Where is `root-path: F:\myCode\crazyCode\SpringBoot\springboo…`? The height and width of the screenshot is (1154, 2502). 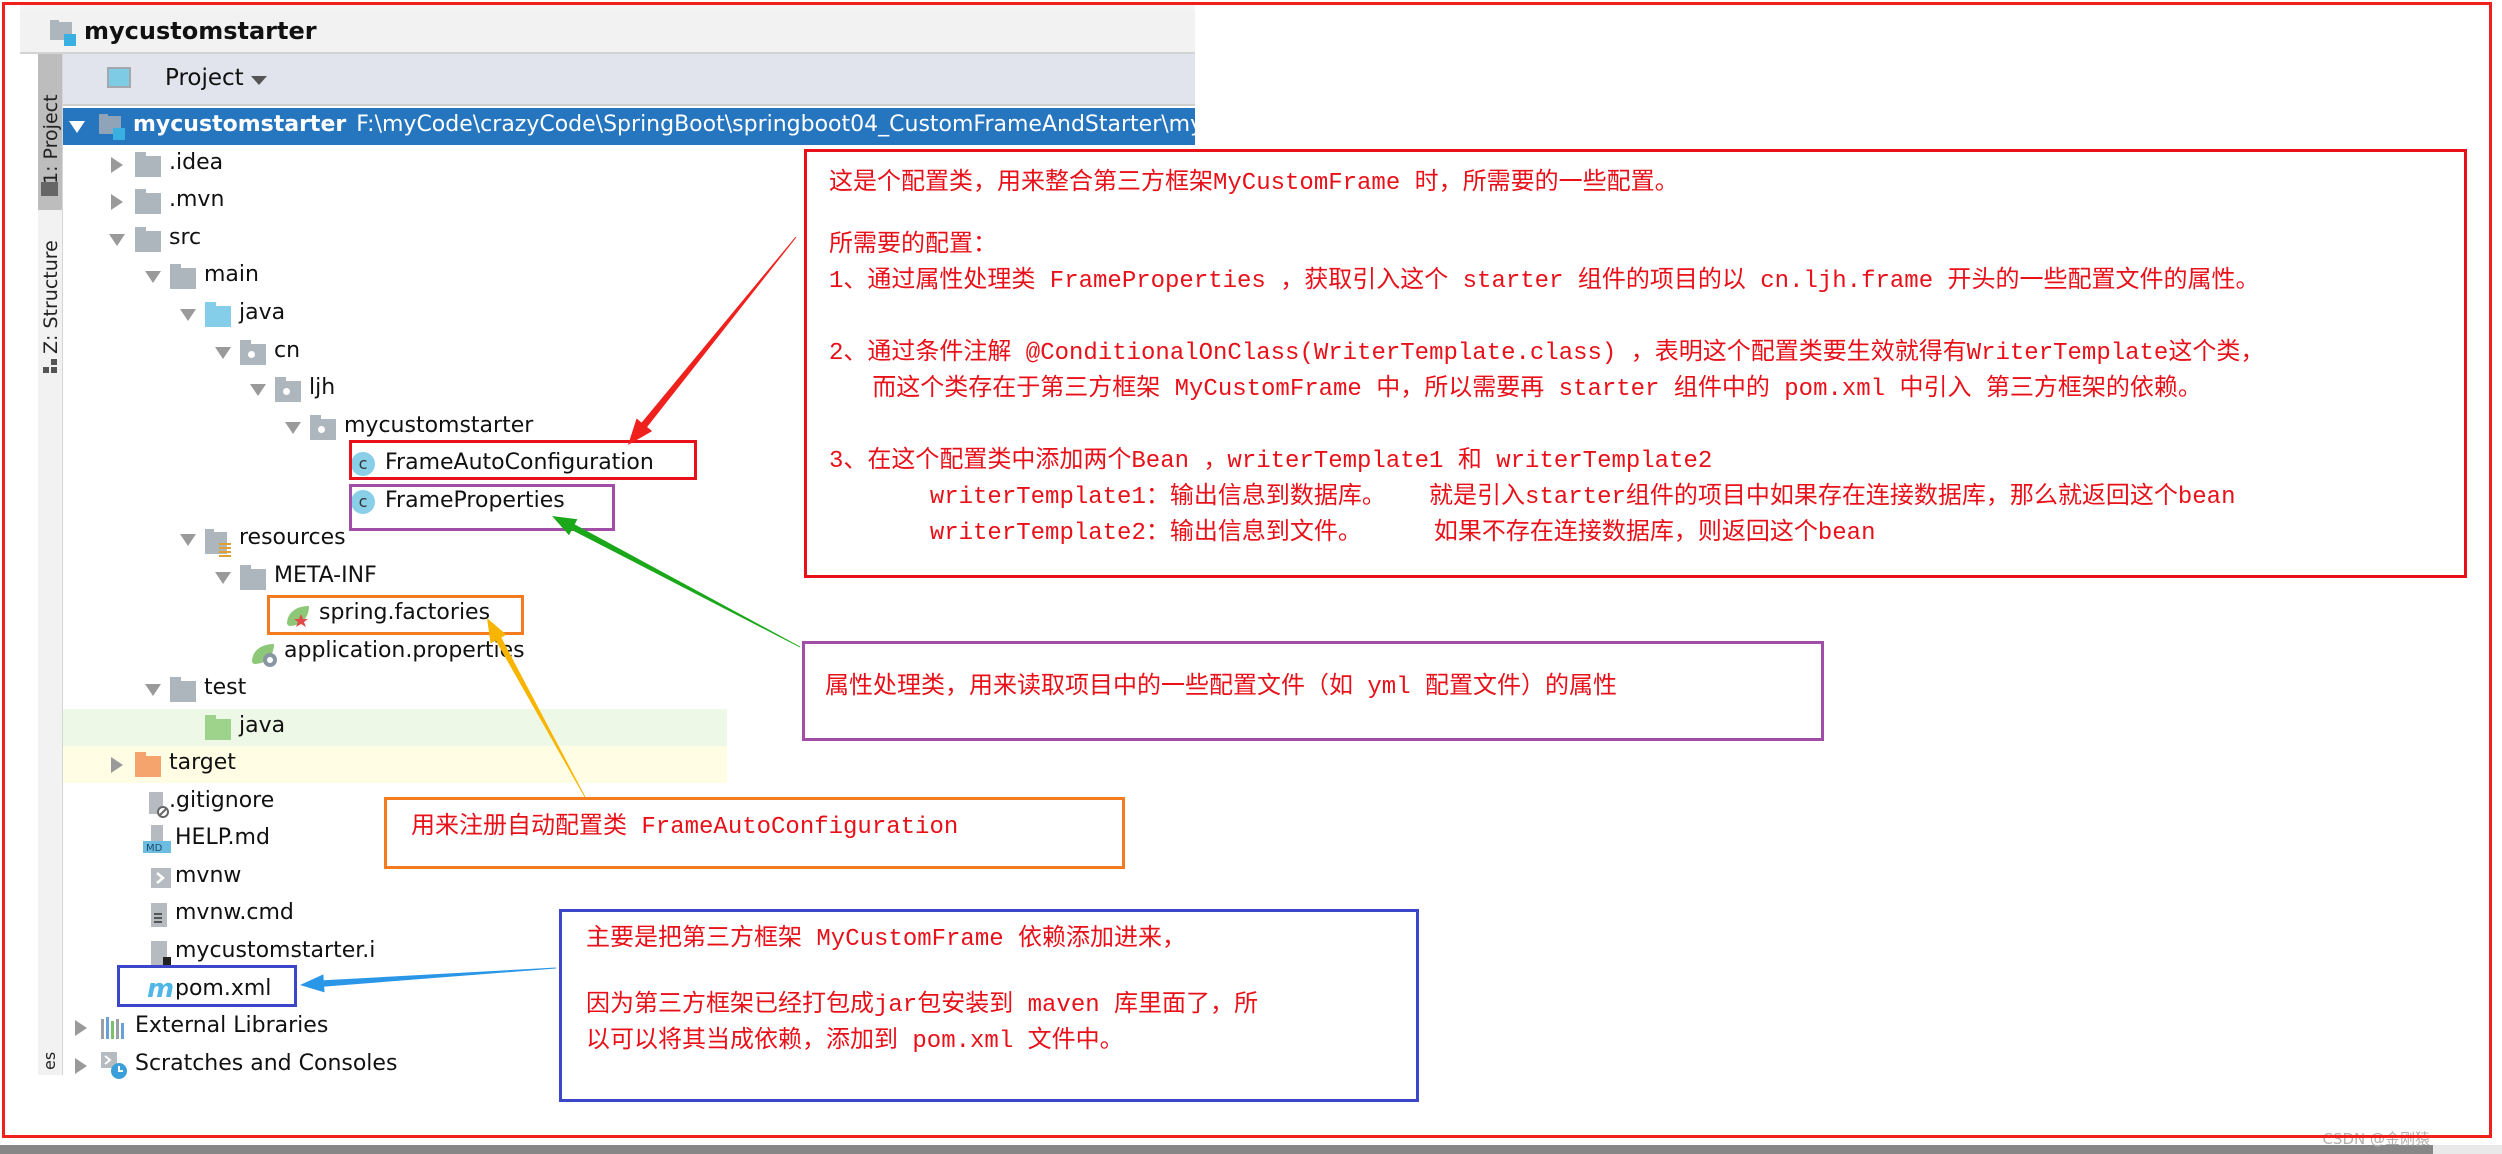 root-path: F:\myCode\crazyCode\SpringBoot\springboo… is located at coordinates (798, 124).